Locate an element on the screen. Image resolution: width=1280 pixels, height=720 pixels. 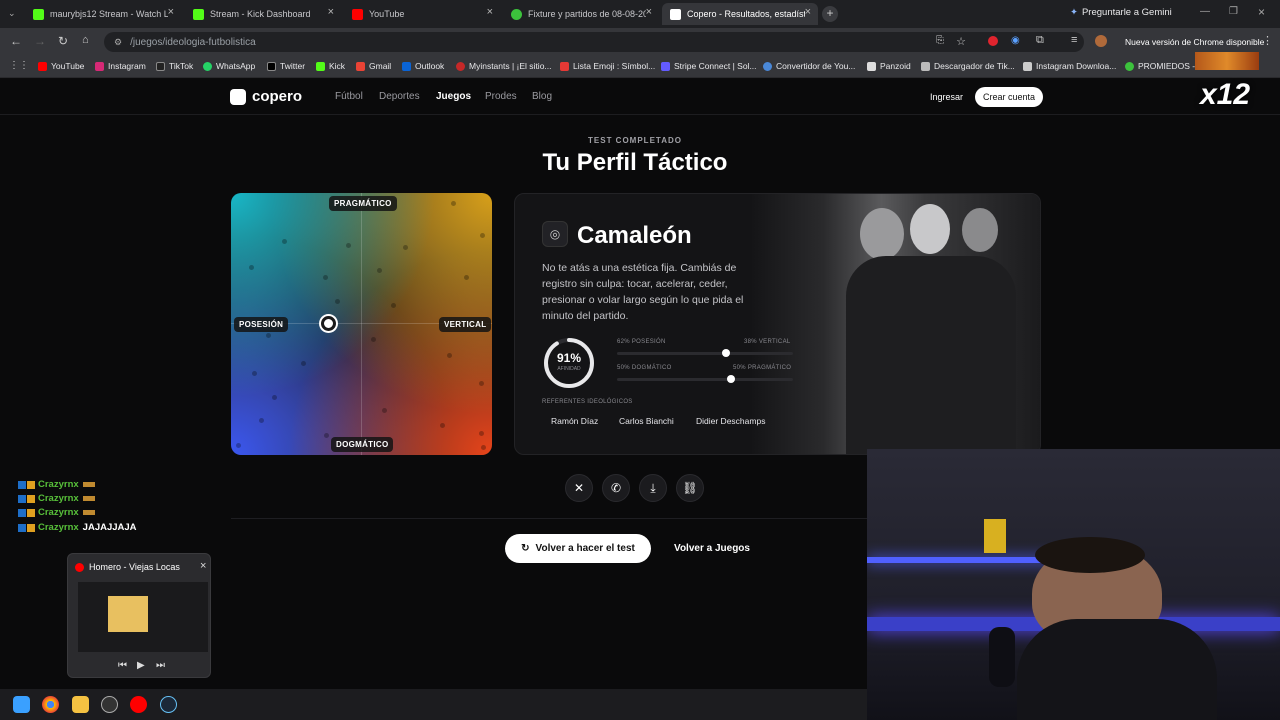
file-explorer-icon is located at coordinates (80, 704).